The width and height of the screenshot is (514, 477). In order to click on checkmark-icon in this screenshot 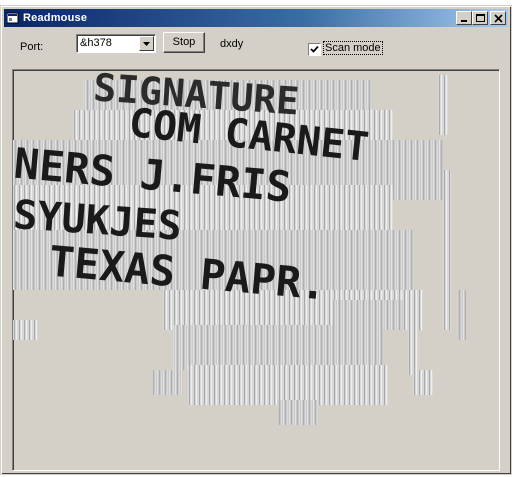, I will do `click(314, 49)`.